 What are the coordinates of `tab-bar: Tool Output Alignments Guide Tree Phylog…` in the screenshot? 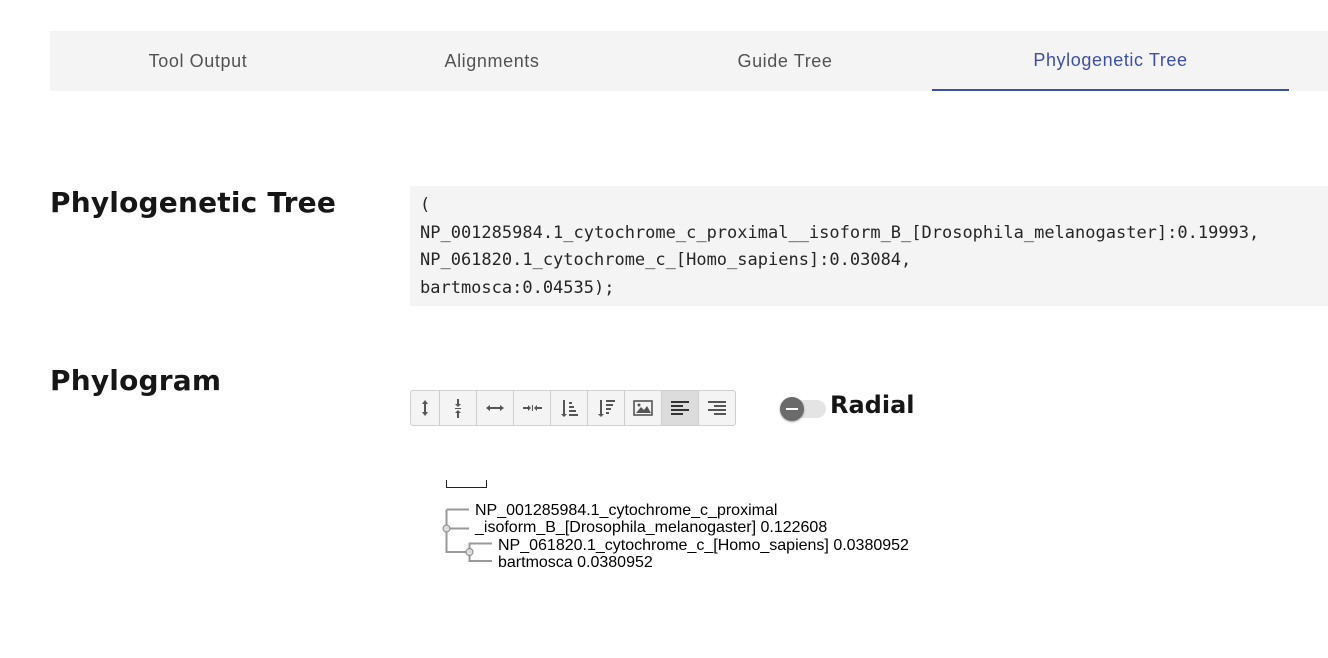 It's located at (689, 61).